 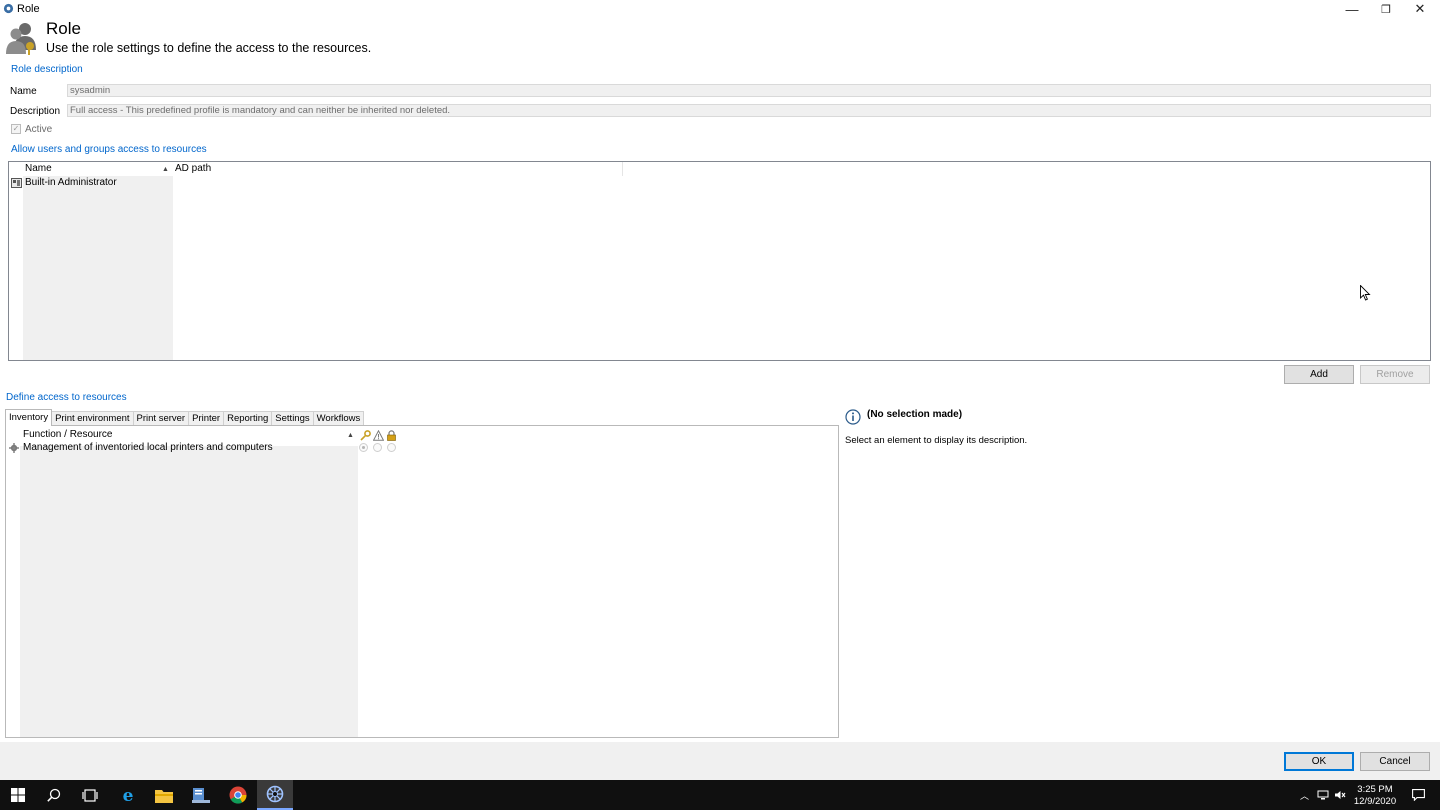 I want to click on network-icon, so click(x=1323, y=795).